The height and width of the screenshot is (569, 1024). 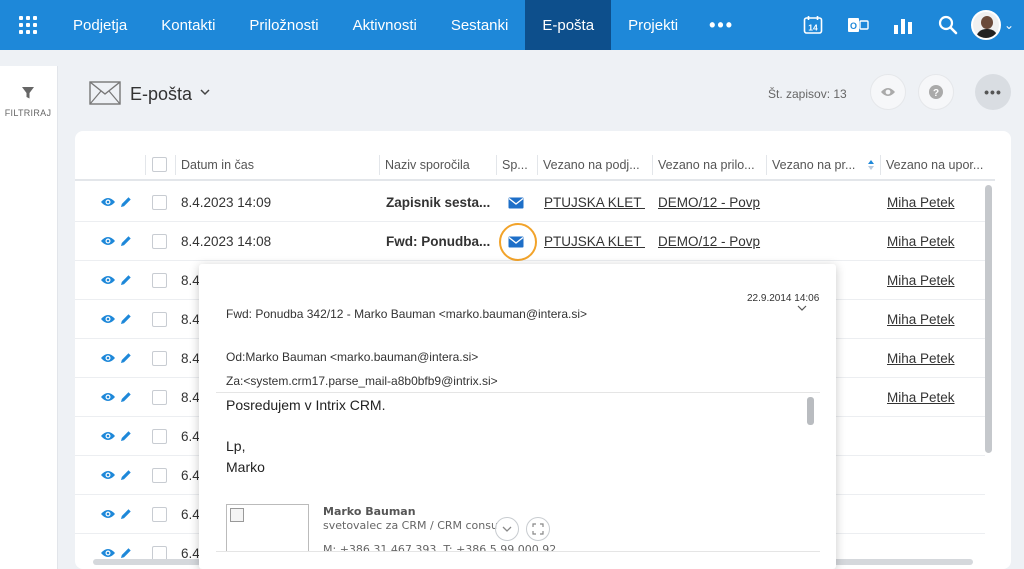 What do you see at coordinates (236, 446) in the screenshot?
I see `body-line: Lp,` at bounding box center [236, 446].